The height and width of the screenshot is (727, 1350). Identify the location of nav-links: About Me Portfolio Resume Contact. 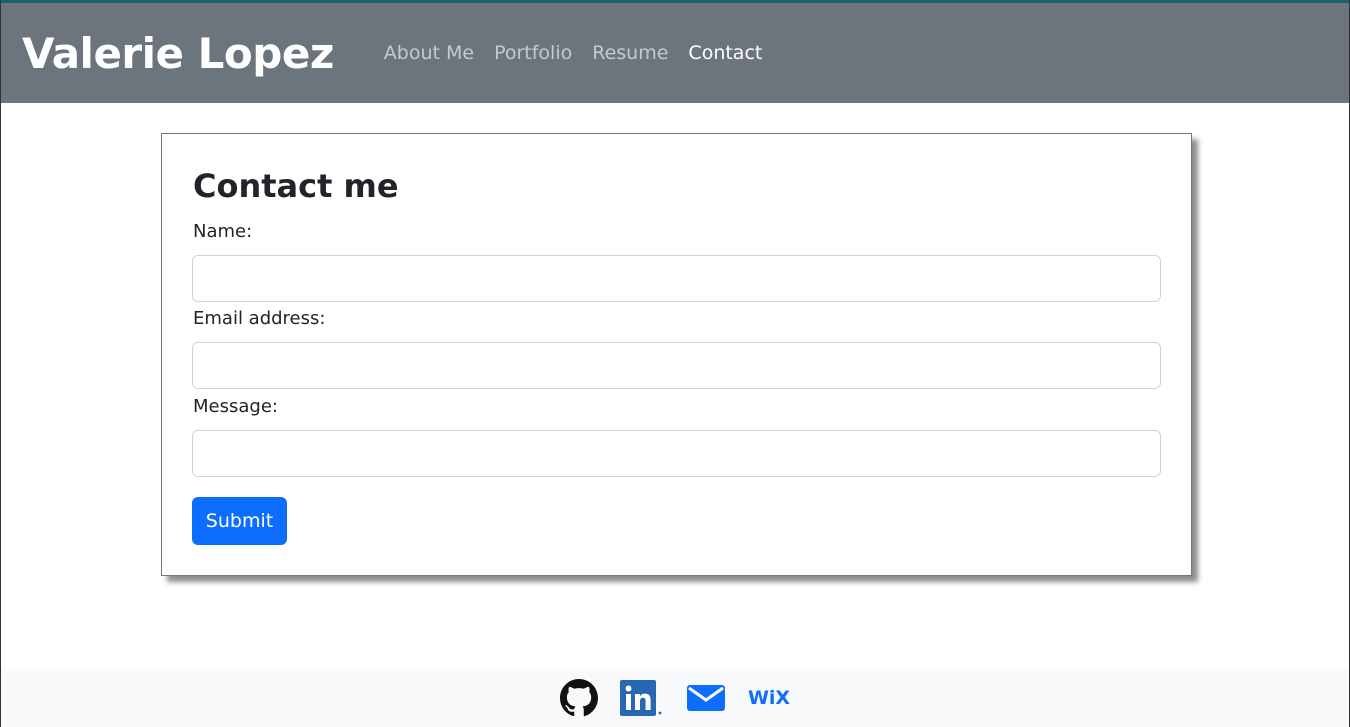
(573, 53).